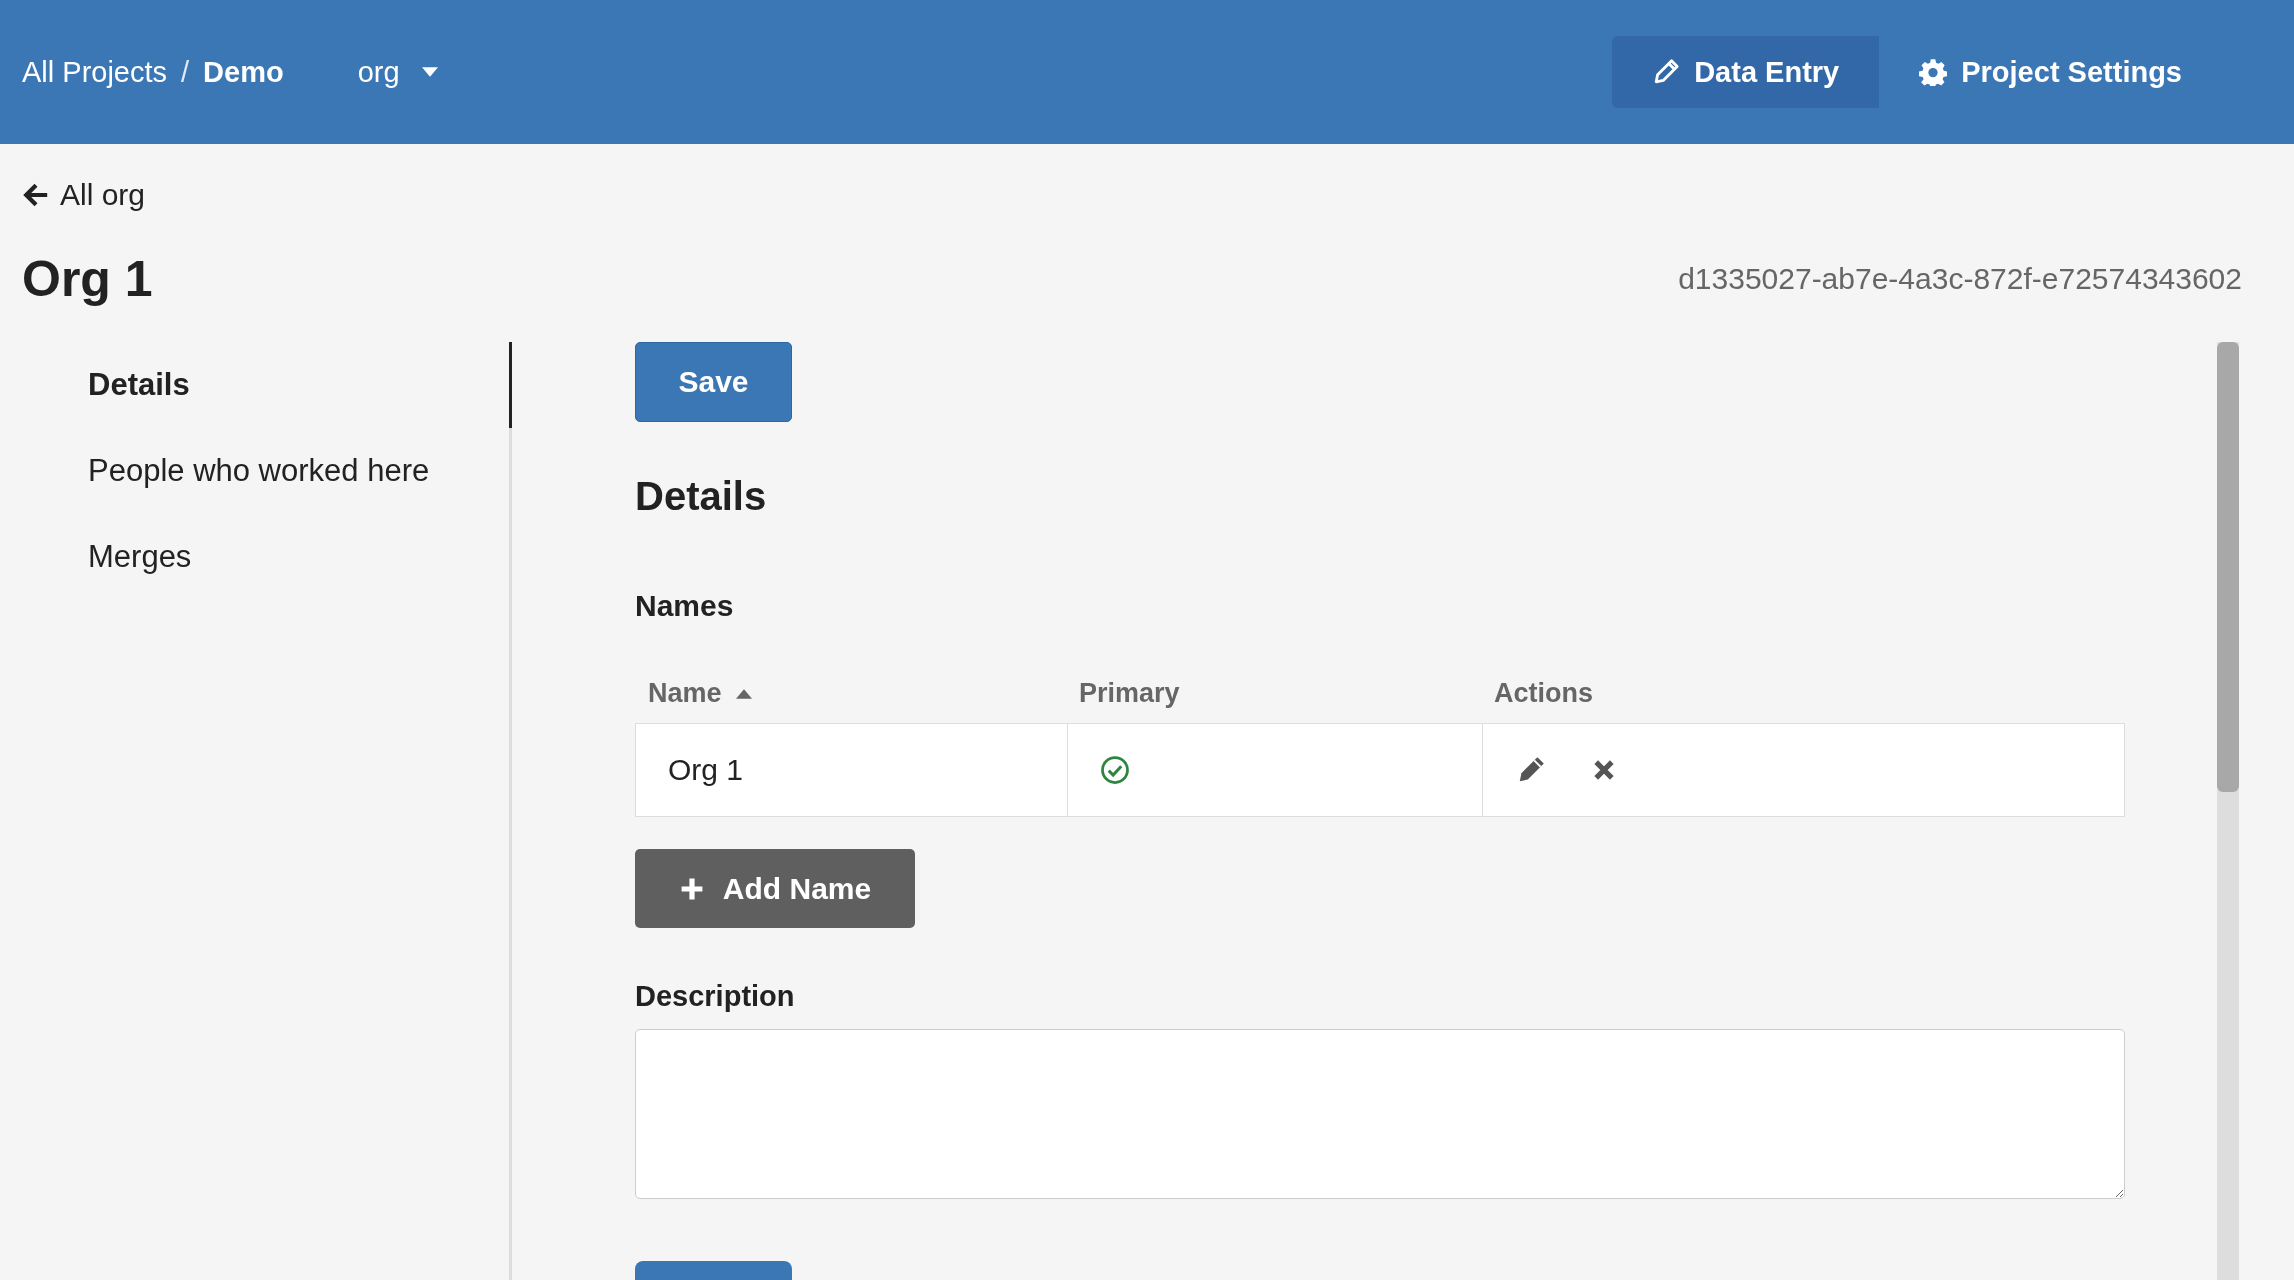  Describe the element at coordinates (256, 471) in the screenshot. I see `sidebar-item: People who worked here` at that location.